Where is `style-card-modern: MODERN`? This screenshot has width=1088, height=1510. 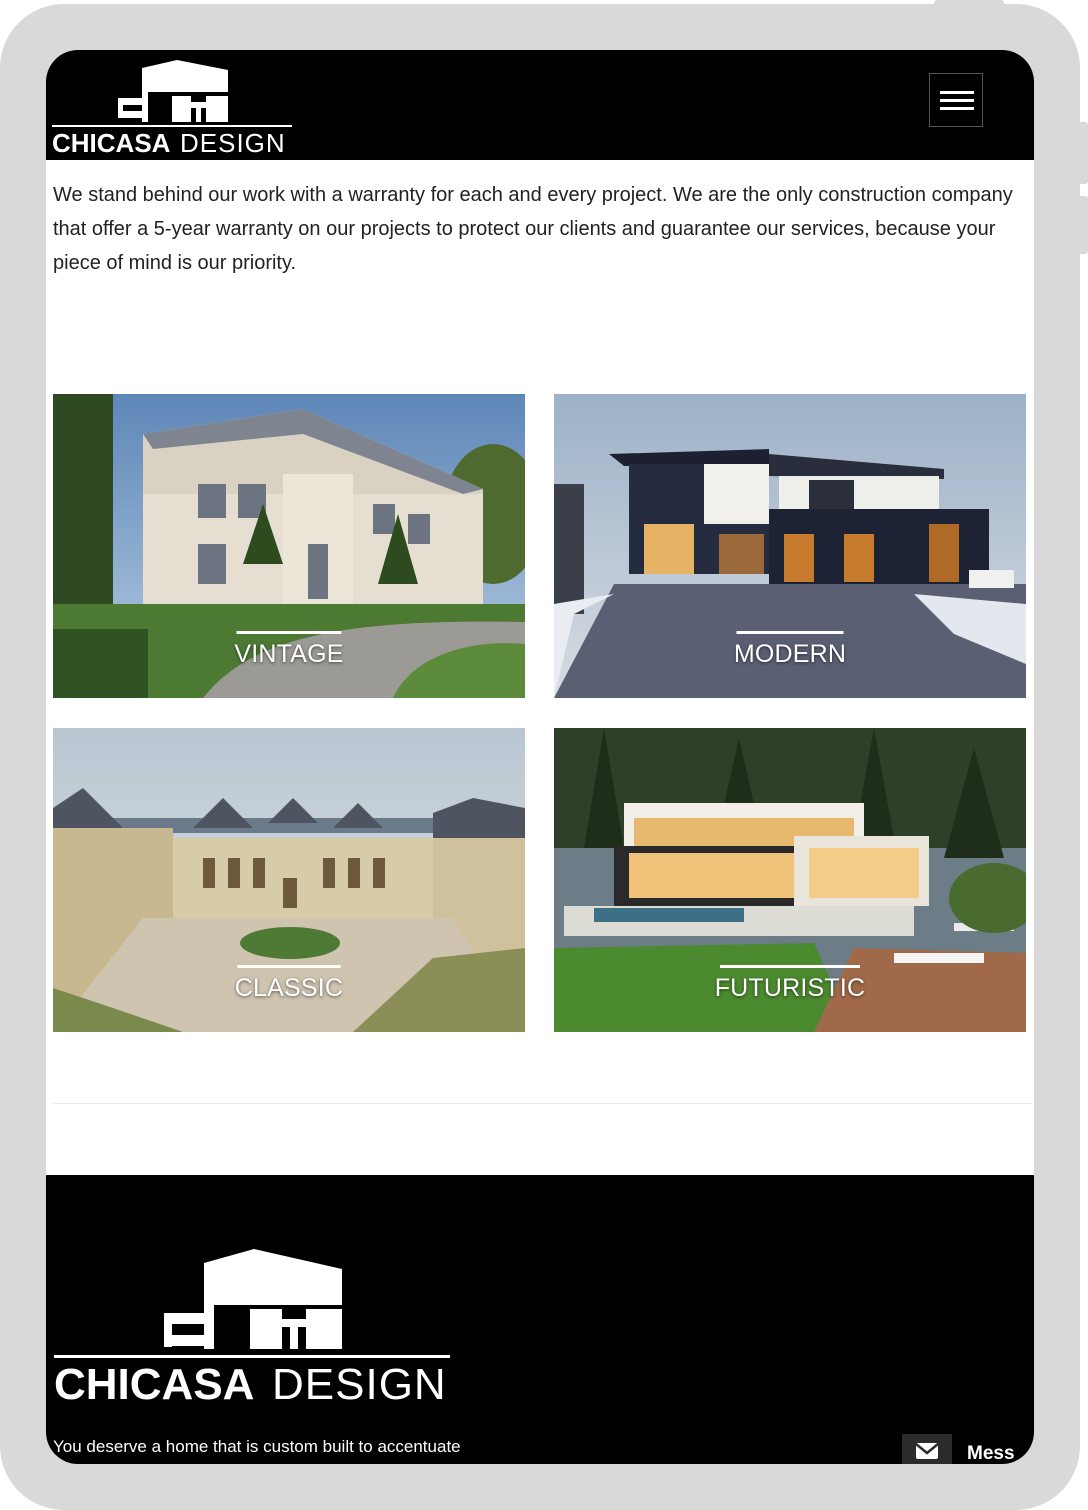 style-card-modern: MODERN is located at coordinates (790, 546).